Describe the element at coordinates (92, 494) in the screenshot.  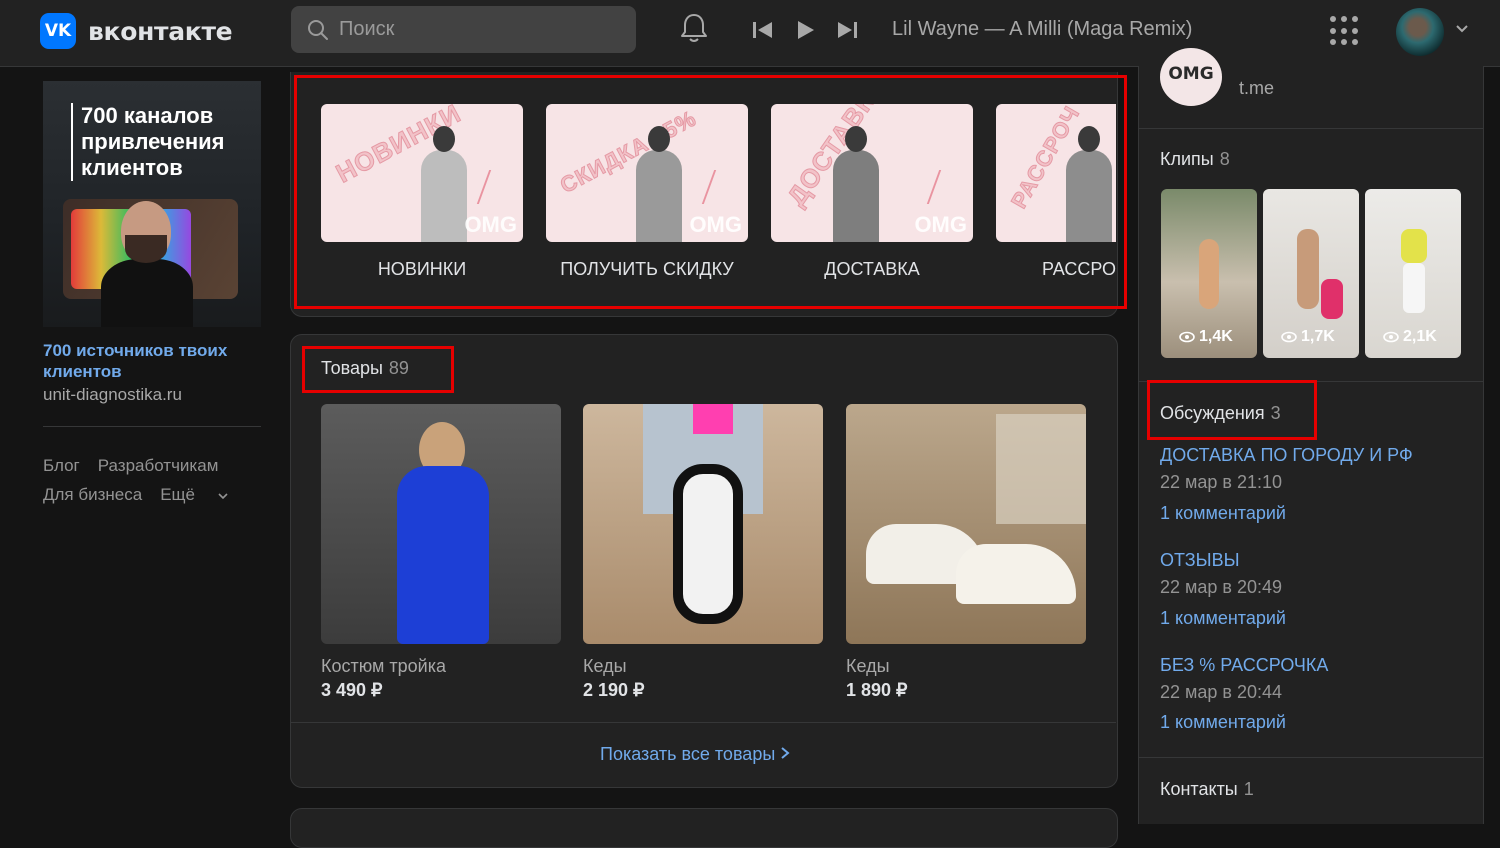
I see `footer-link-business: Для бизнеса` at that location.